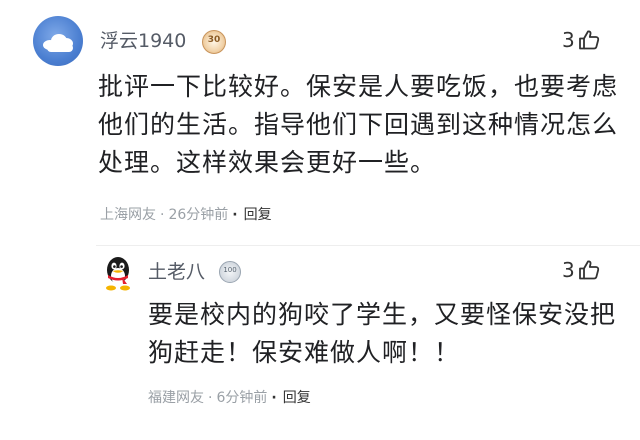 The width and height of the screenshot is (640, 440). What do you see at coordinates (143, 41) in the screenshot?
I see `username: 浮云1940` at bounding box center [143, 41].